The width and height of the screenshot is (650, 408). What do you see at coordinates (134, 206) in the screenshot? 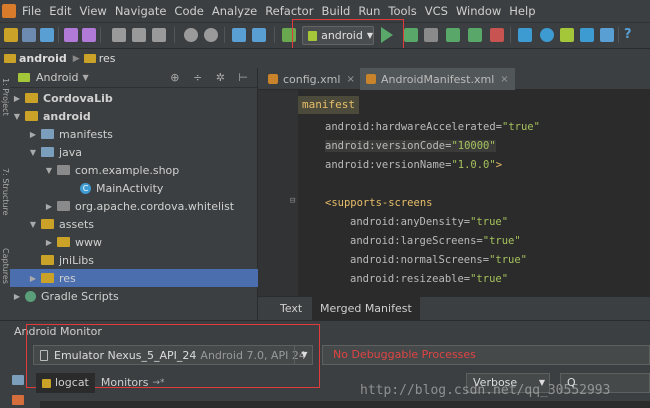
I see `tree-item-org-apache-cordova-whitelist: ▶ org.apache.cordova.whitelist` at bounding box center [134, 206].